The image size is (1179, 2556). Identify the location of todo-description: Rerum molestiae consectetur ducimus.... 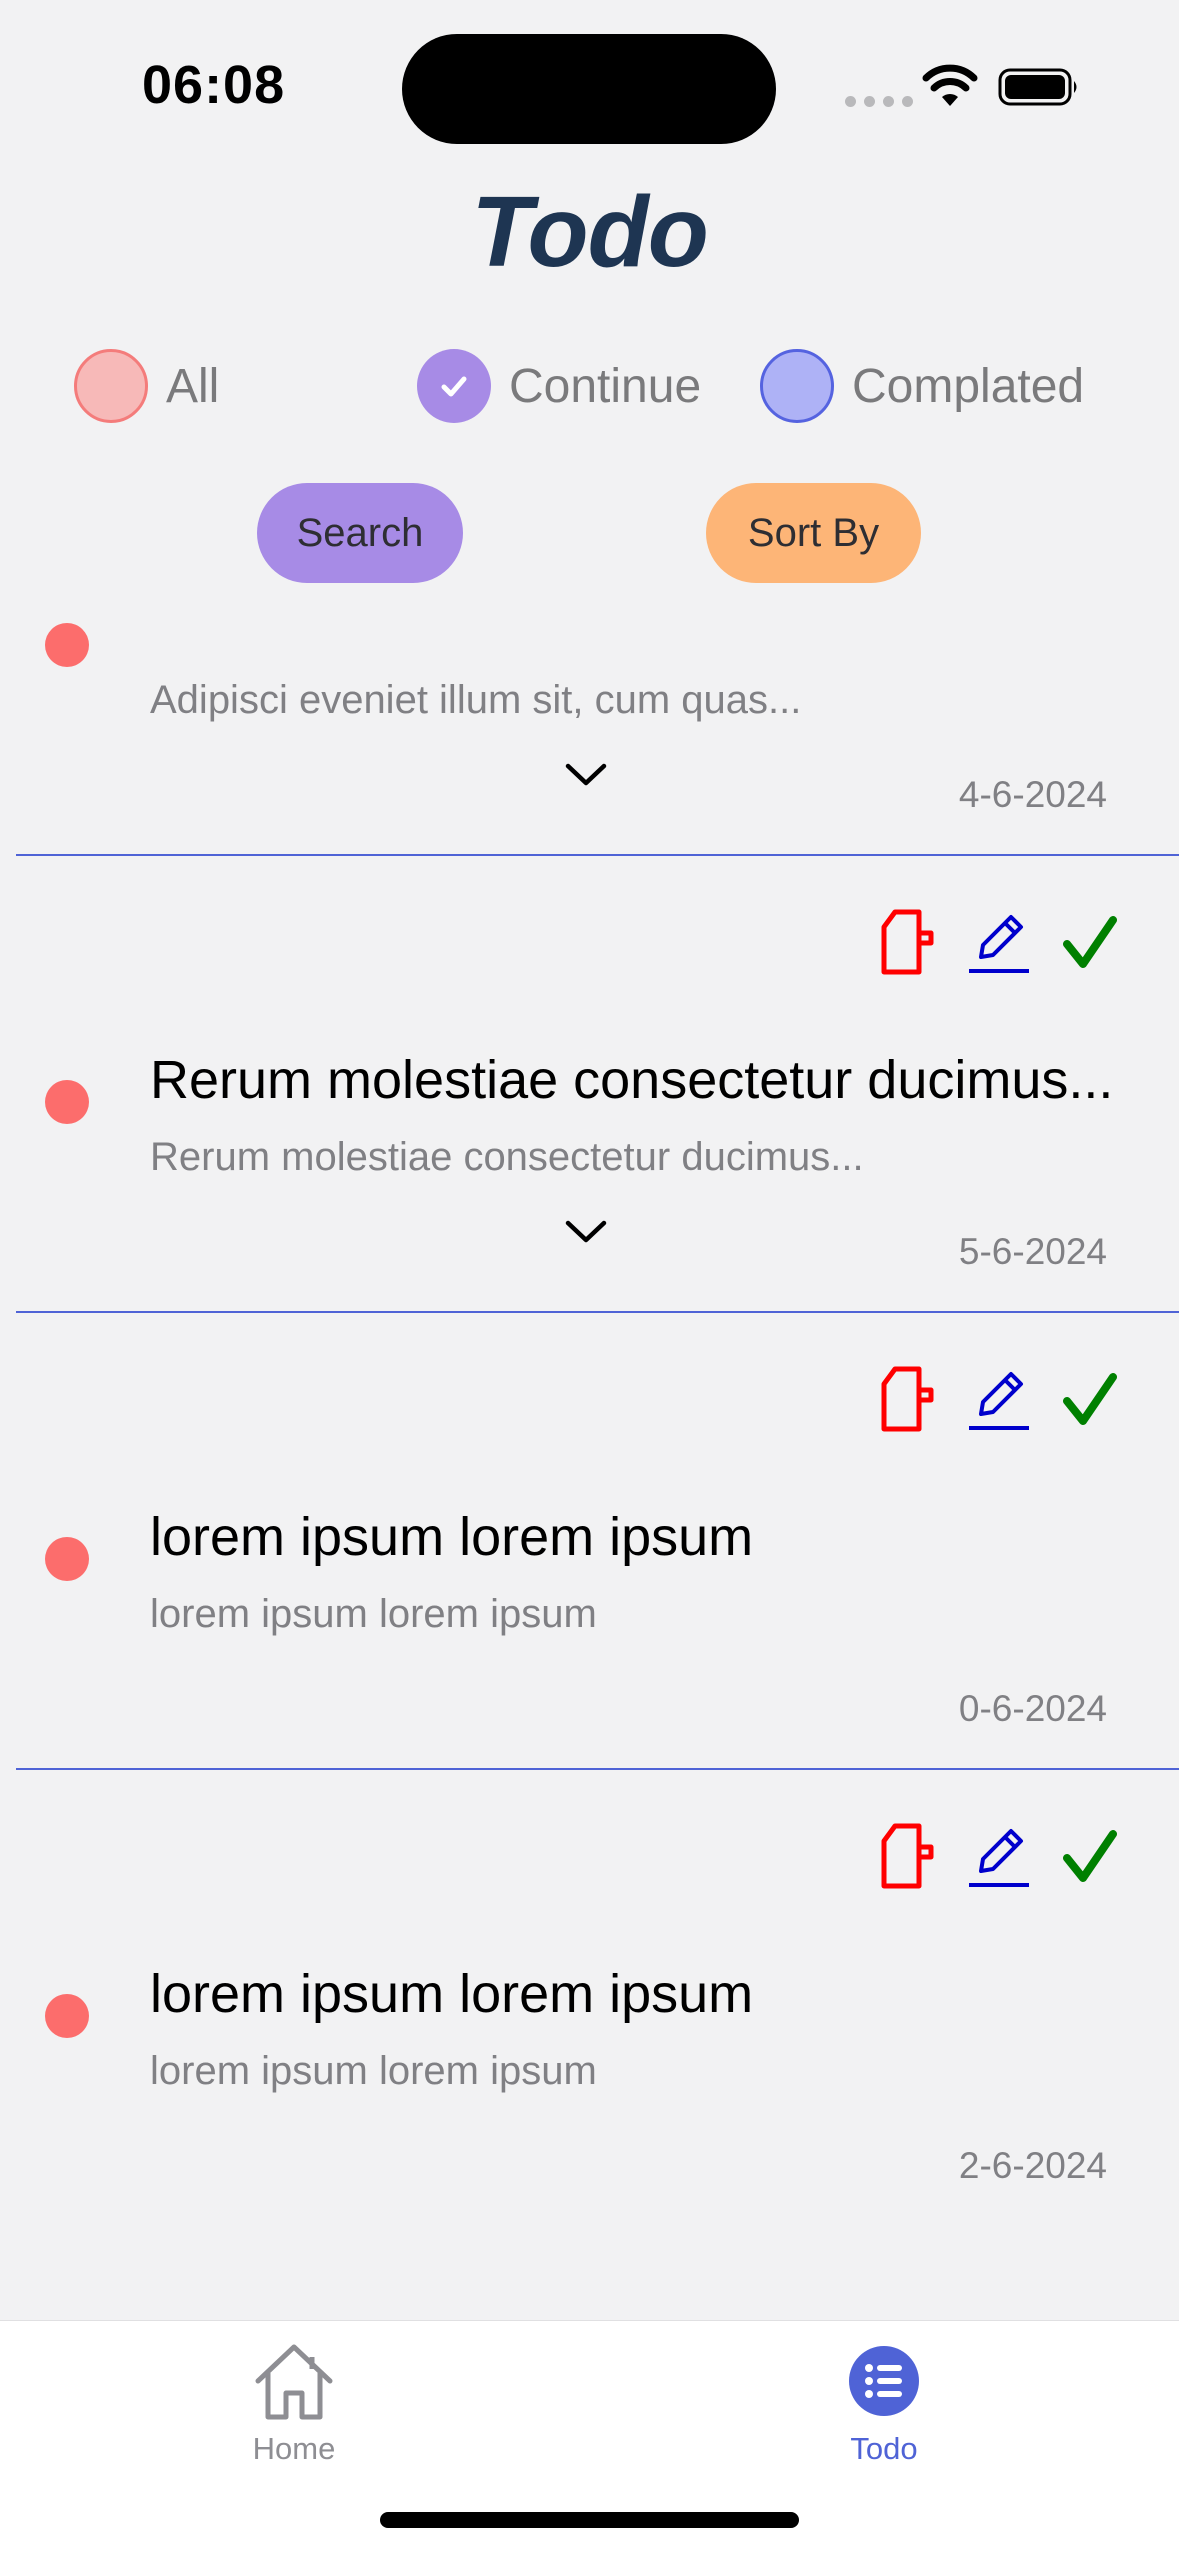
(507, 1157).